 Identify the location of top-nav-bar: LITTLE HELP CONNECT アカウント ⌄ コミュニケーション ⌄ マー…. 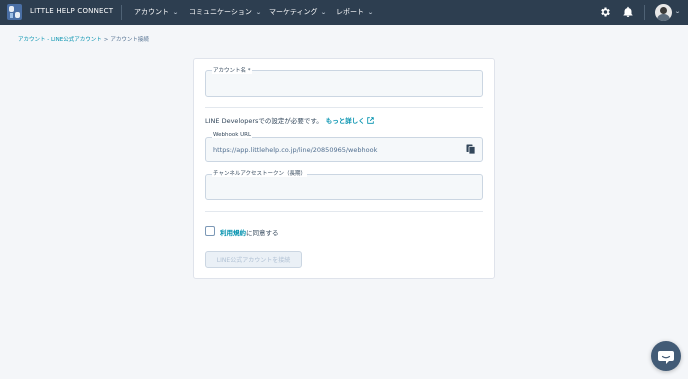
(344, 12).